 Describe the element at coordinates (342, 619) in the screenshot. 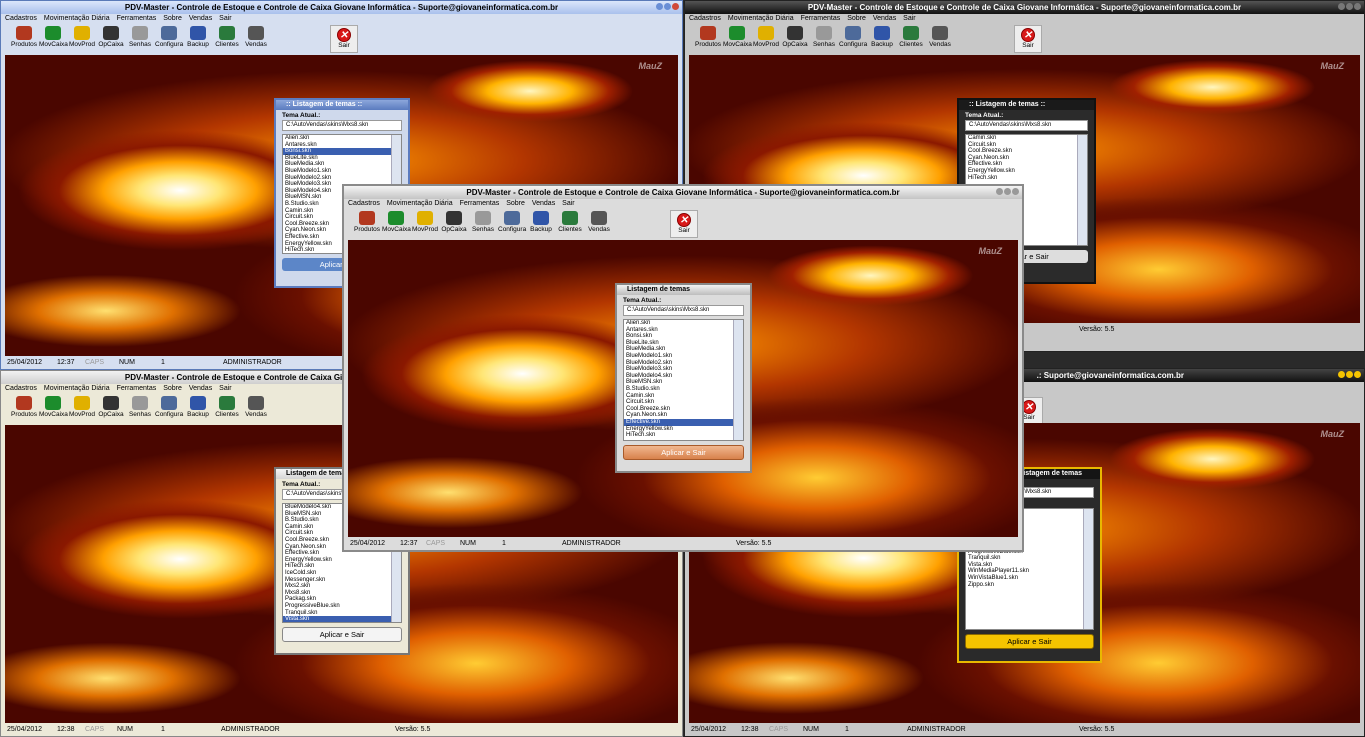

I see `list-item: Vista.skn` at that location.